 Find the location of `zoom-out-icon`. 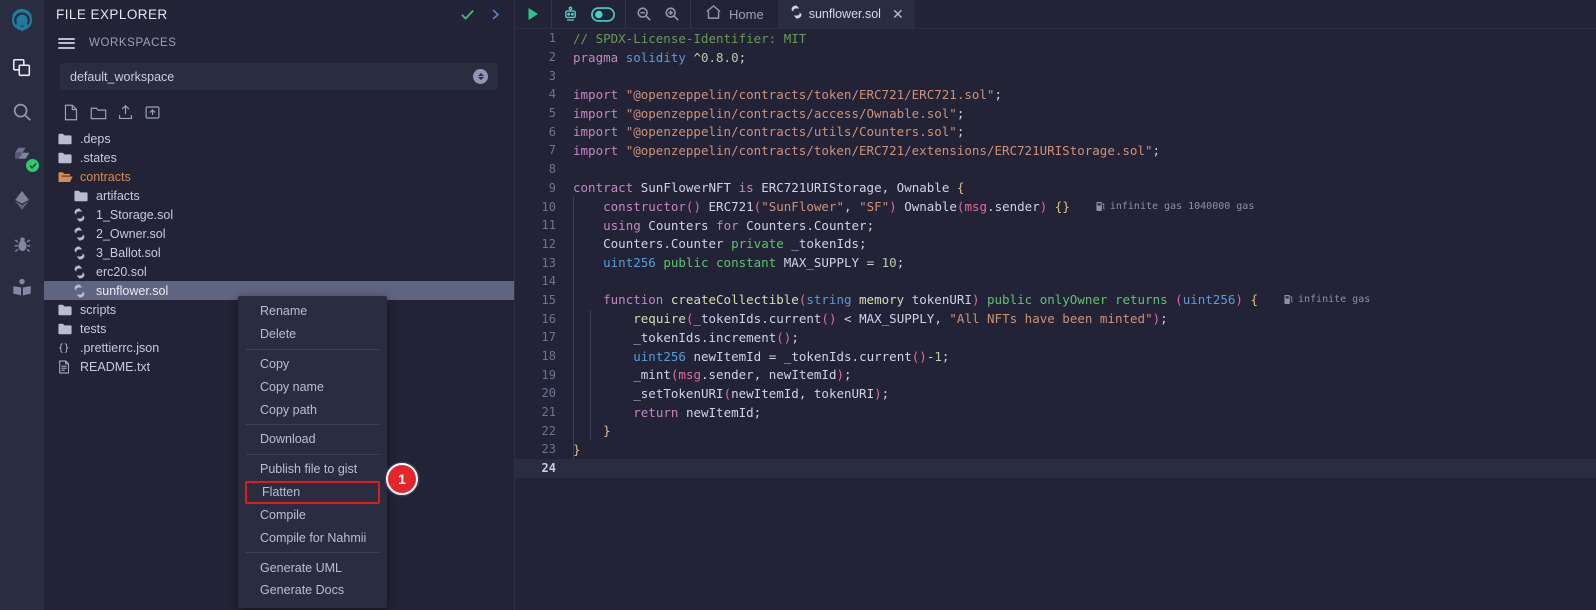

zoom-out-icon is located at coordinates (644, 14).